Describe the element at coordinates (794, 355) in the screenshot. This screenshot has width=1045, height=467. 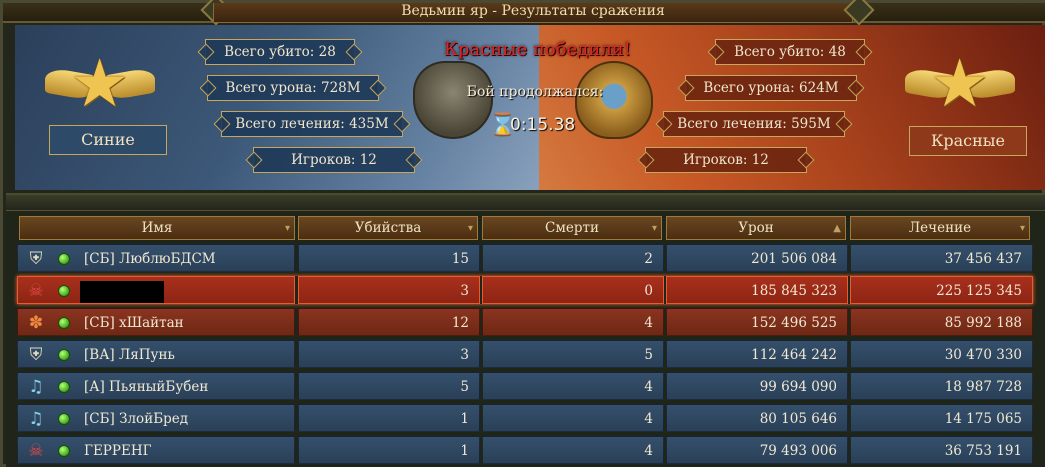
I see `value-damage: 112 464 242` at that location.